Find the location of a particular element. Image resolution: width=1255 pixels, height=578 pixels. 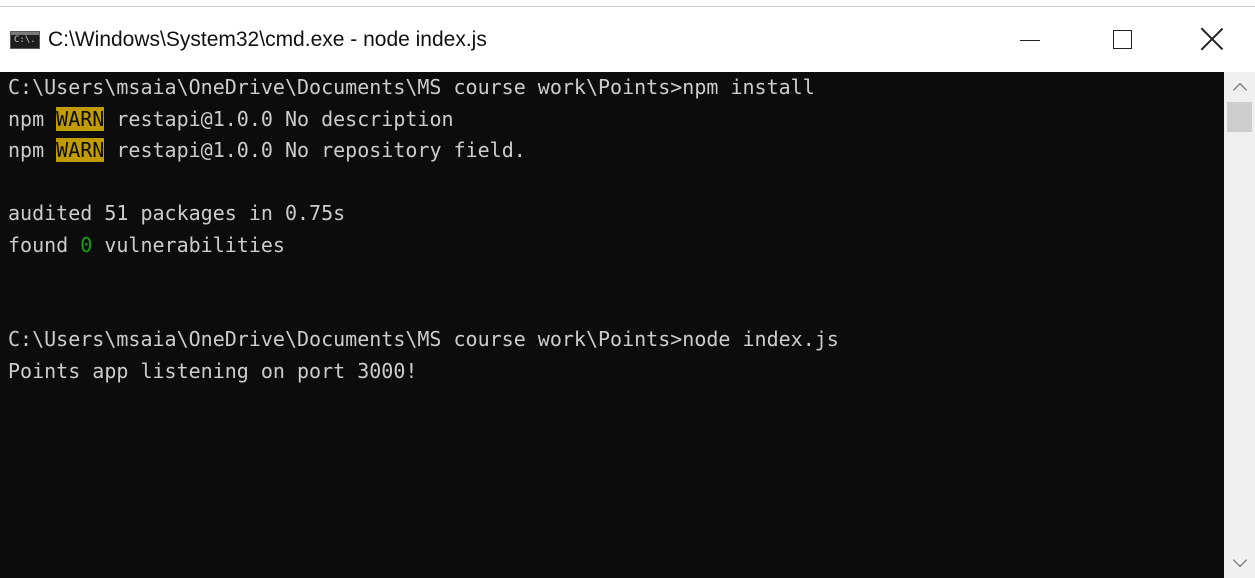

icon-text: C:\. is located at coordinates (25, 40).